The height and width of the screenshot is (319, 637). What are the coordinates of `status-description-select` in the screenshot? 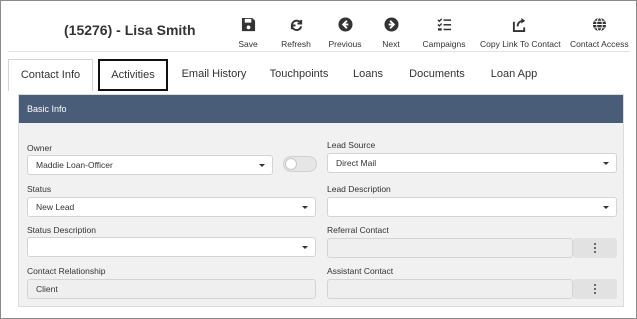 It's located at (171, 247).